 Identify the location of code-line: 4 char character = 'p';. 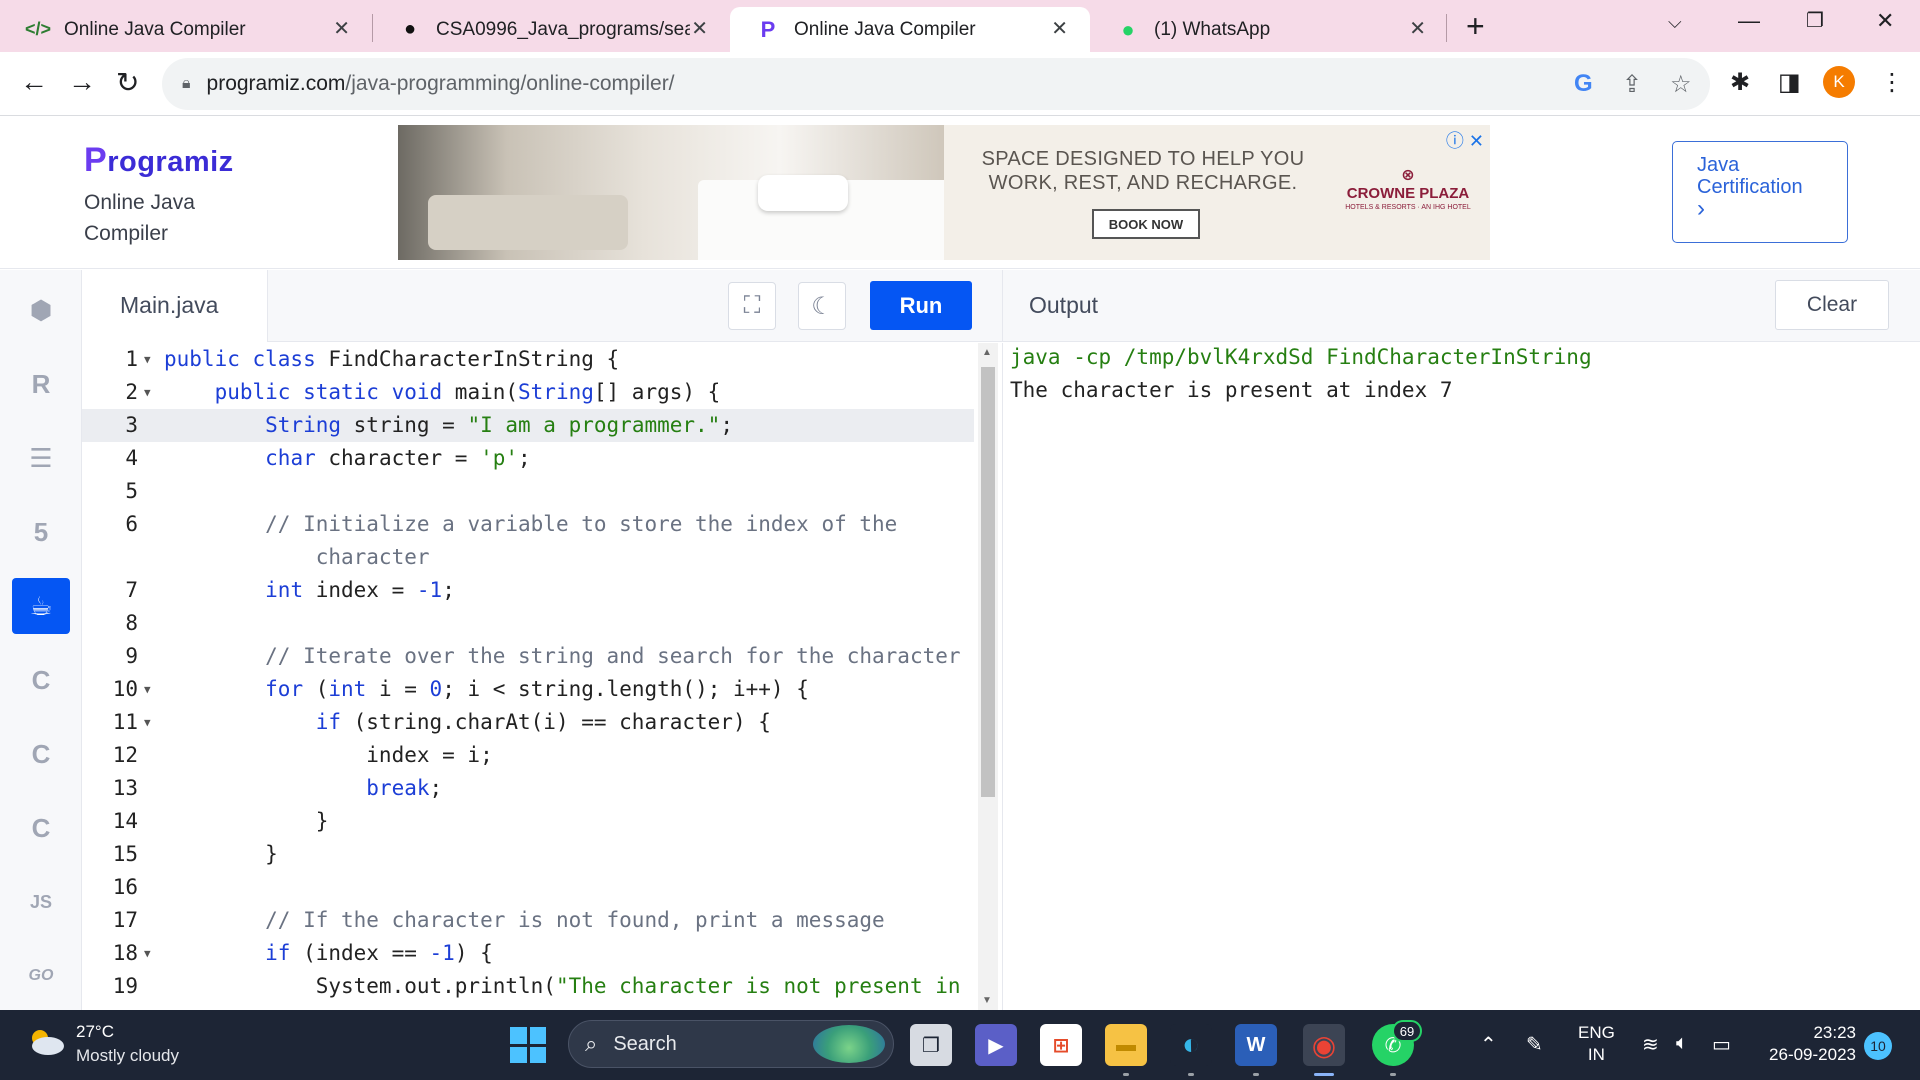
(328, 458).